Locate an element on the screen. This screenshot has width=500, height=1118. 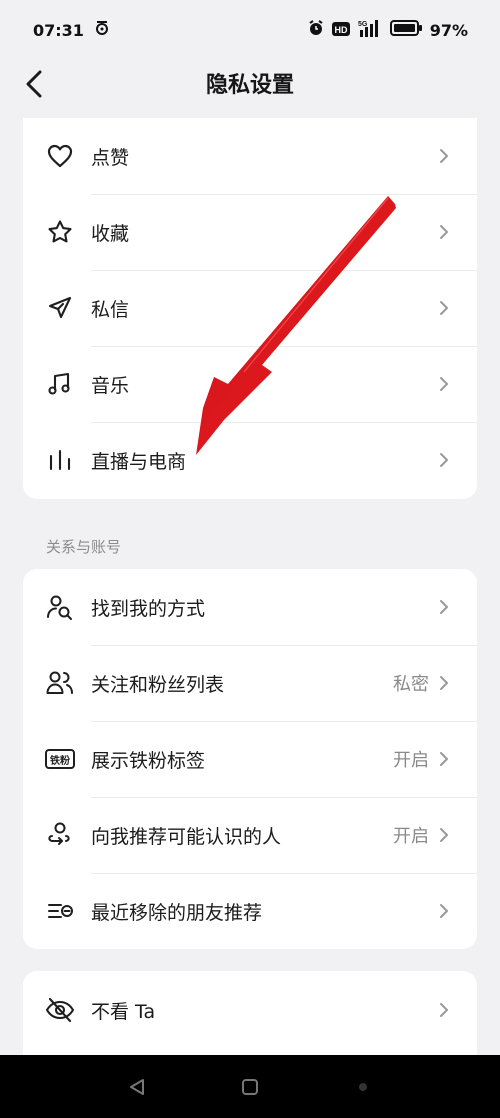
settings-row-dont-see: 不看 Ta is located at coordinates (250, 1010).